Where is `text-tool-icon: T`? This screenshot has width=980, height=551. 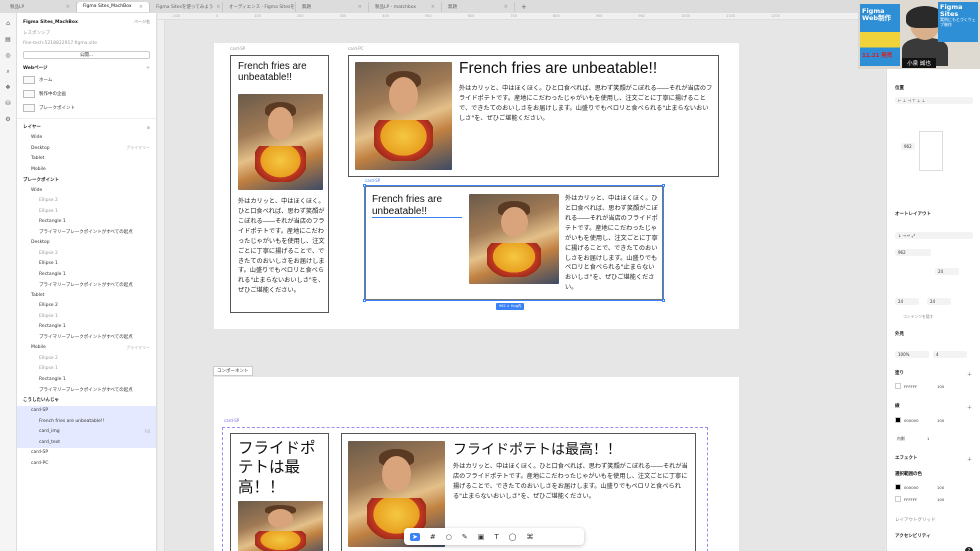 text-tool-icon: T is located at coordinates (496, 537).